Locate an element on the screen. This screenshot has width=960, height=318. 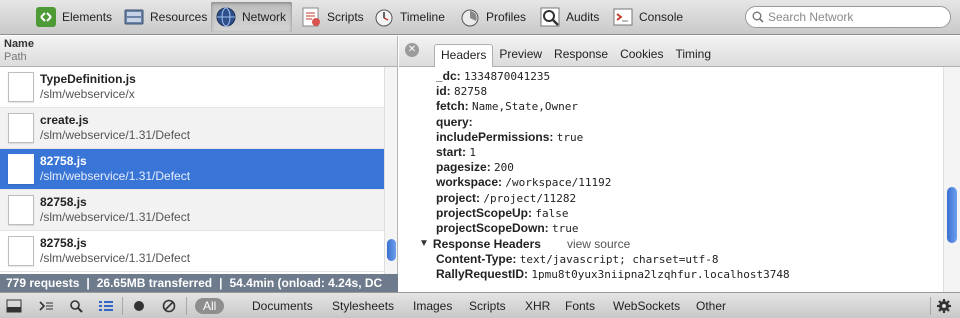
filter-fonts: Fonts is located at coordinates (580, 306).